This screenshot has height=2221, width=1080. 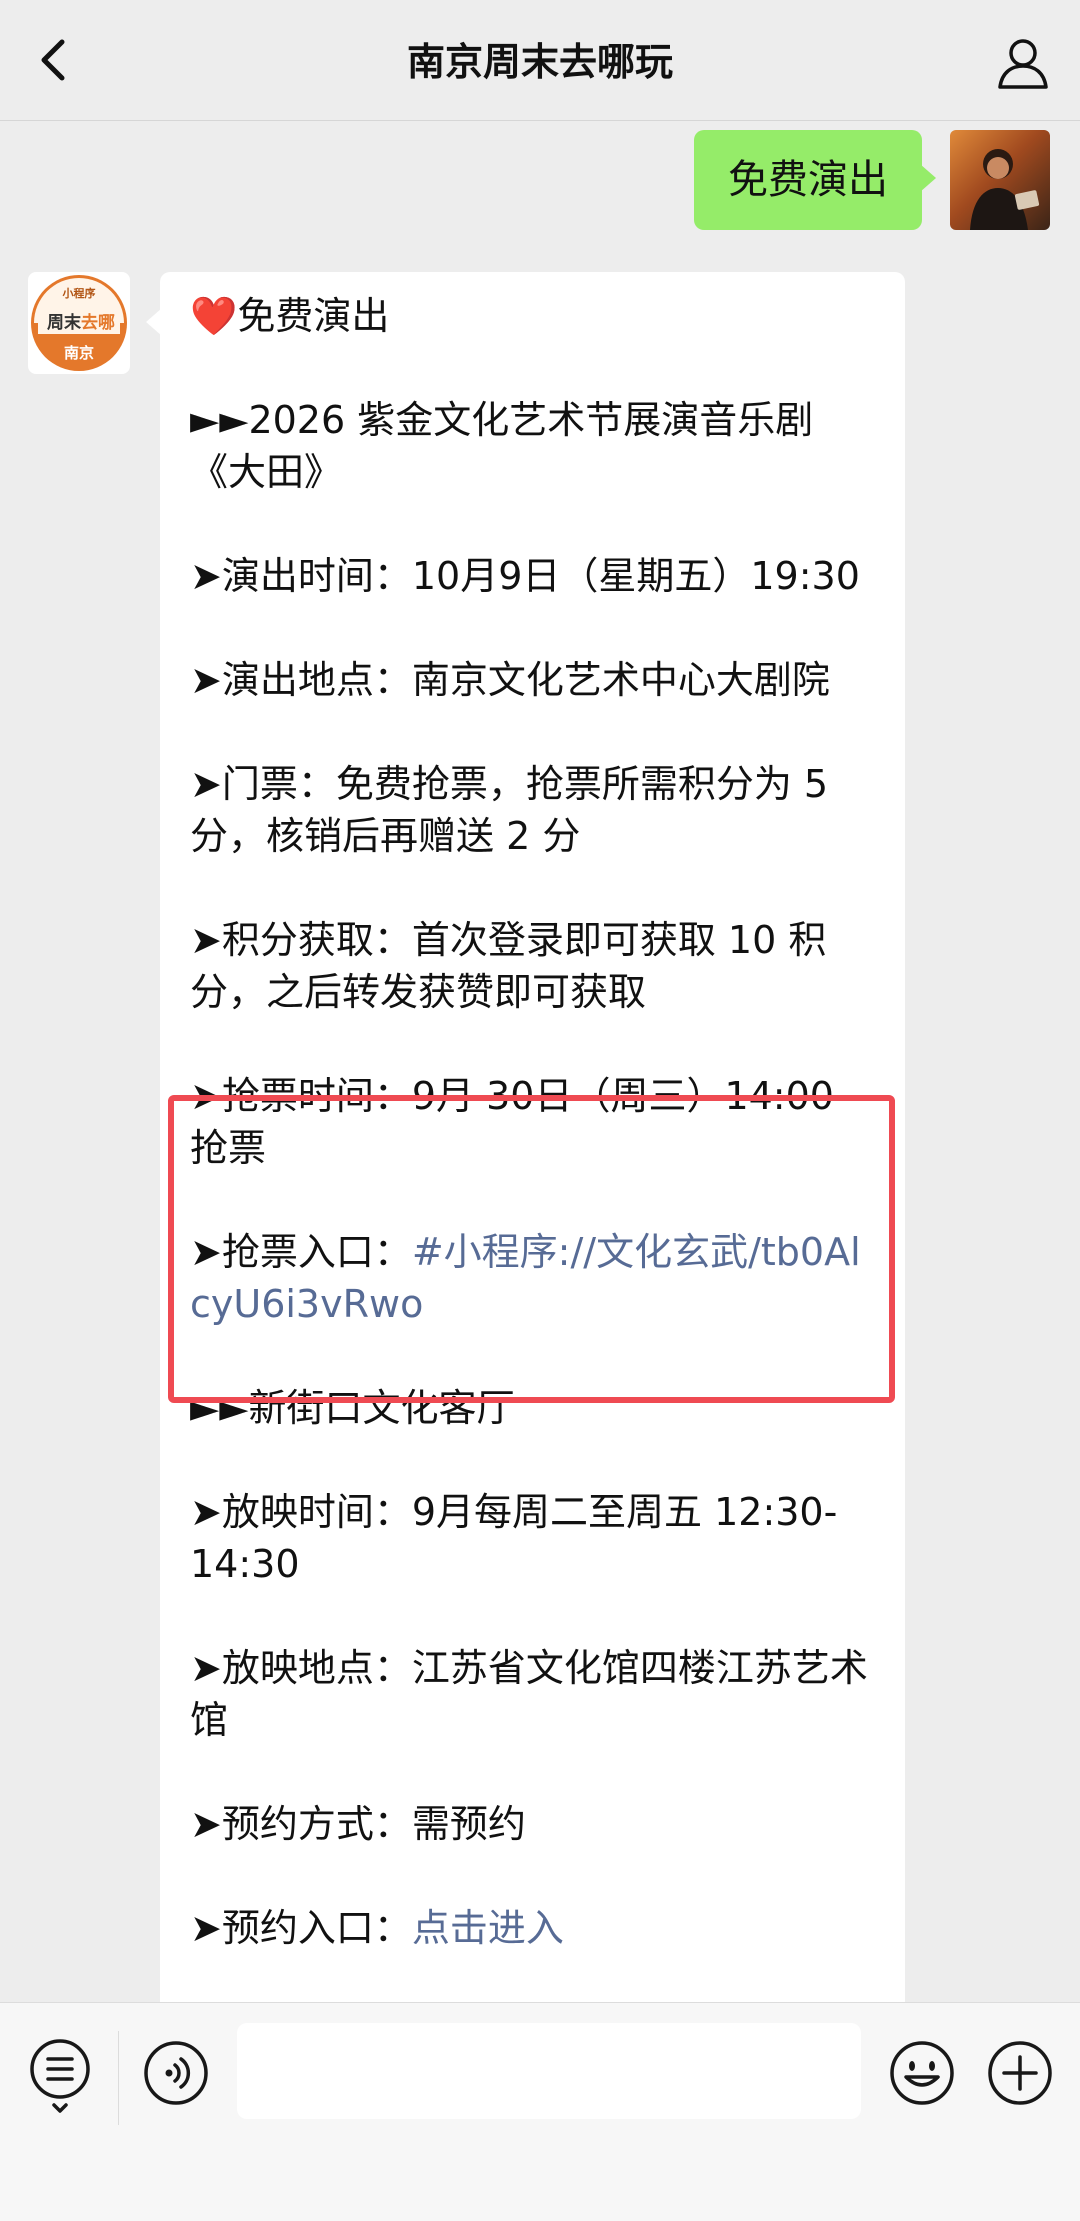 What do you see at coordinates (508, 966) in the screenshot?
I see `points-info: ➤积分获取：首次登录即可获取 10 积分，之后转发获赞即可获取` at bounding box center [508, 966].